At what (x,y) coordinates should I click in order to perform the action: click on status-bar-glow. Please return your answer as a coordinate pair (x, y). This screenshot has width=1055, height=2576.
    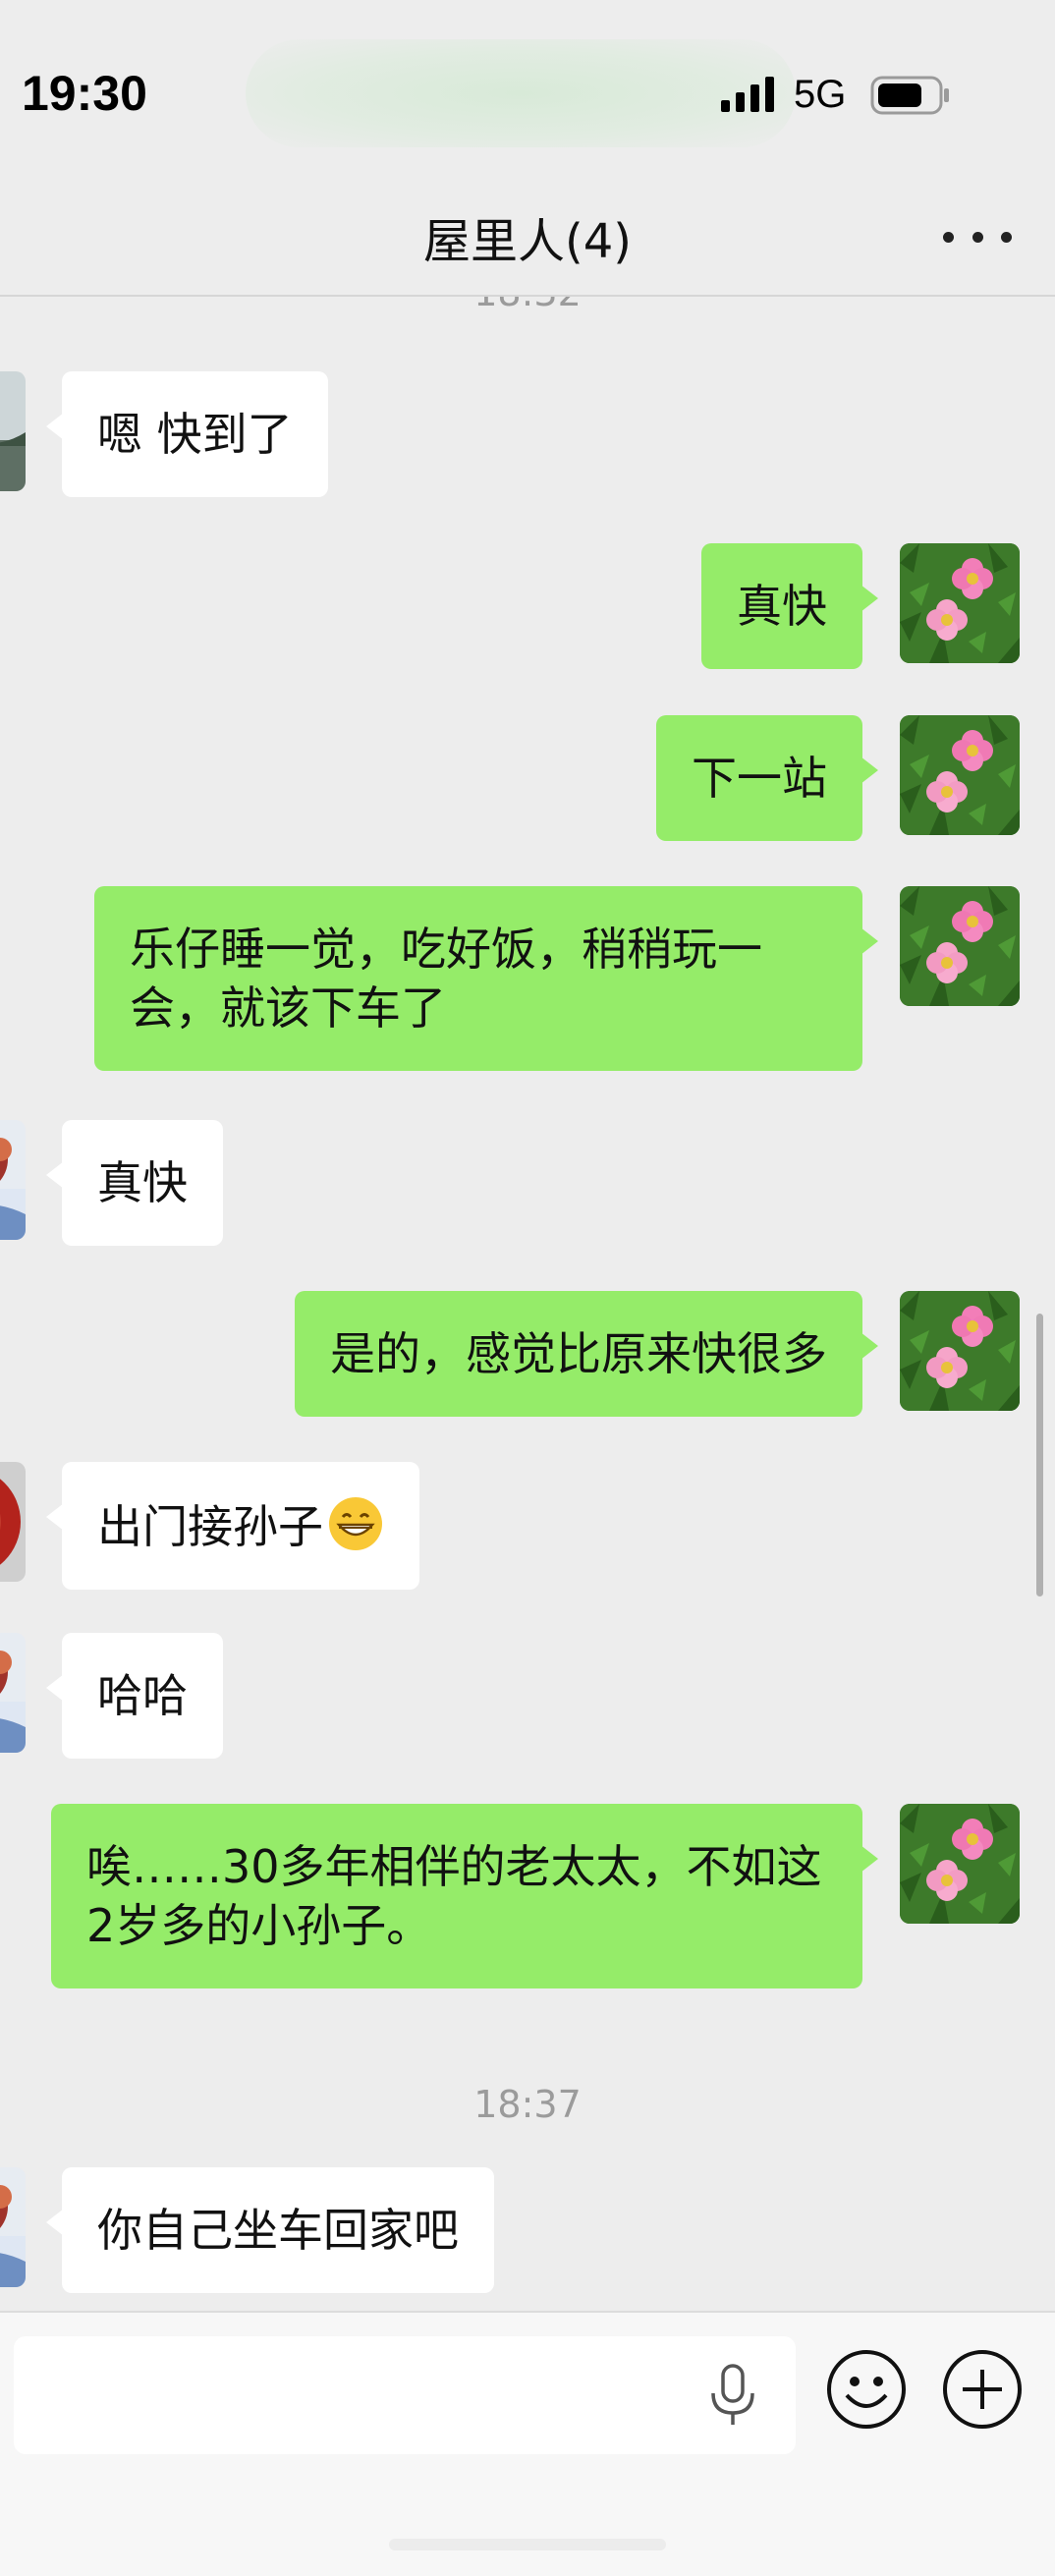
    Looking at the image, I should click on (521, 93).